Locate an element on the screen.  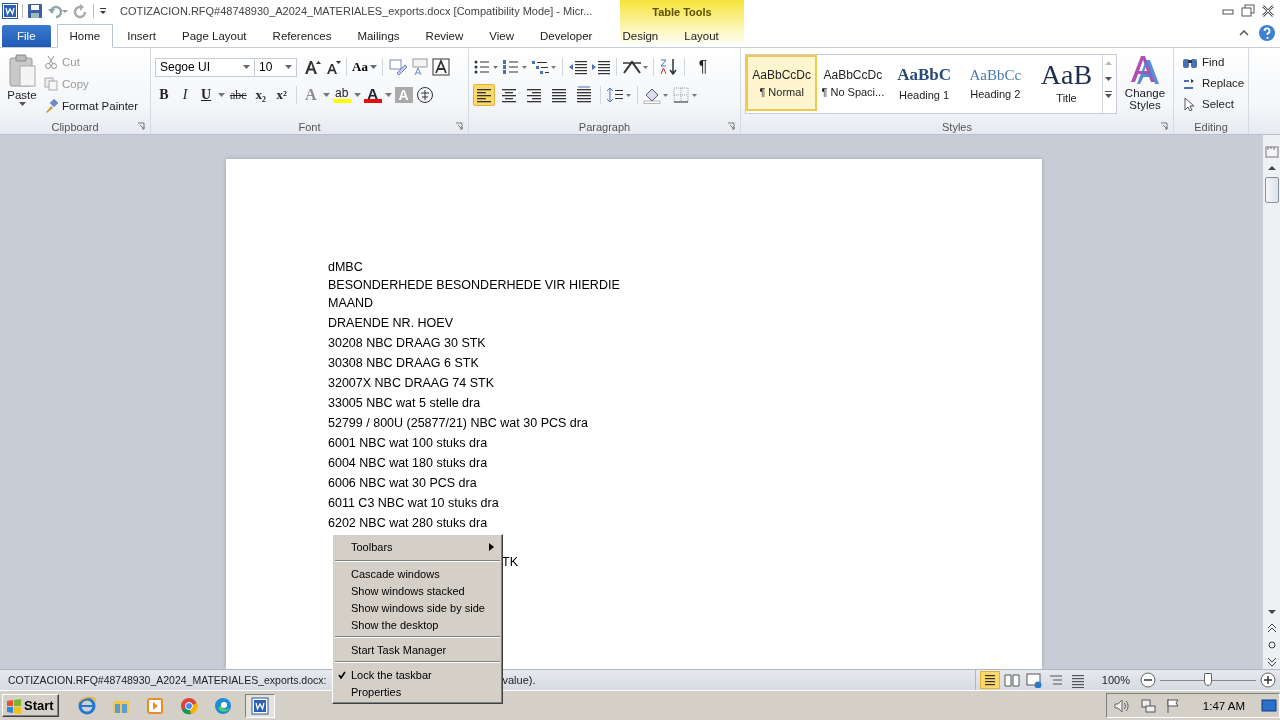
show-formatting-marks-button: ¶ is located at coordinates (703, 67).